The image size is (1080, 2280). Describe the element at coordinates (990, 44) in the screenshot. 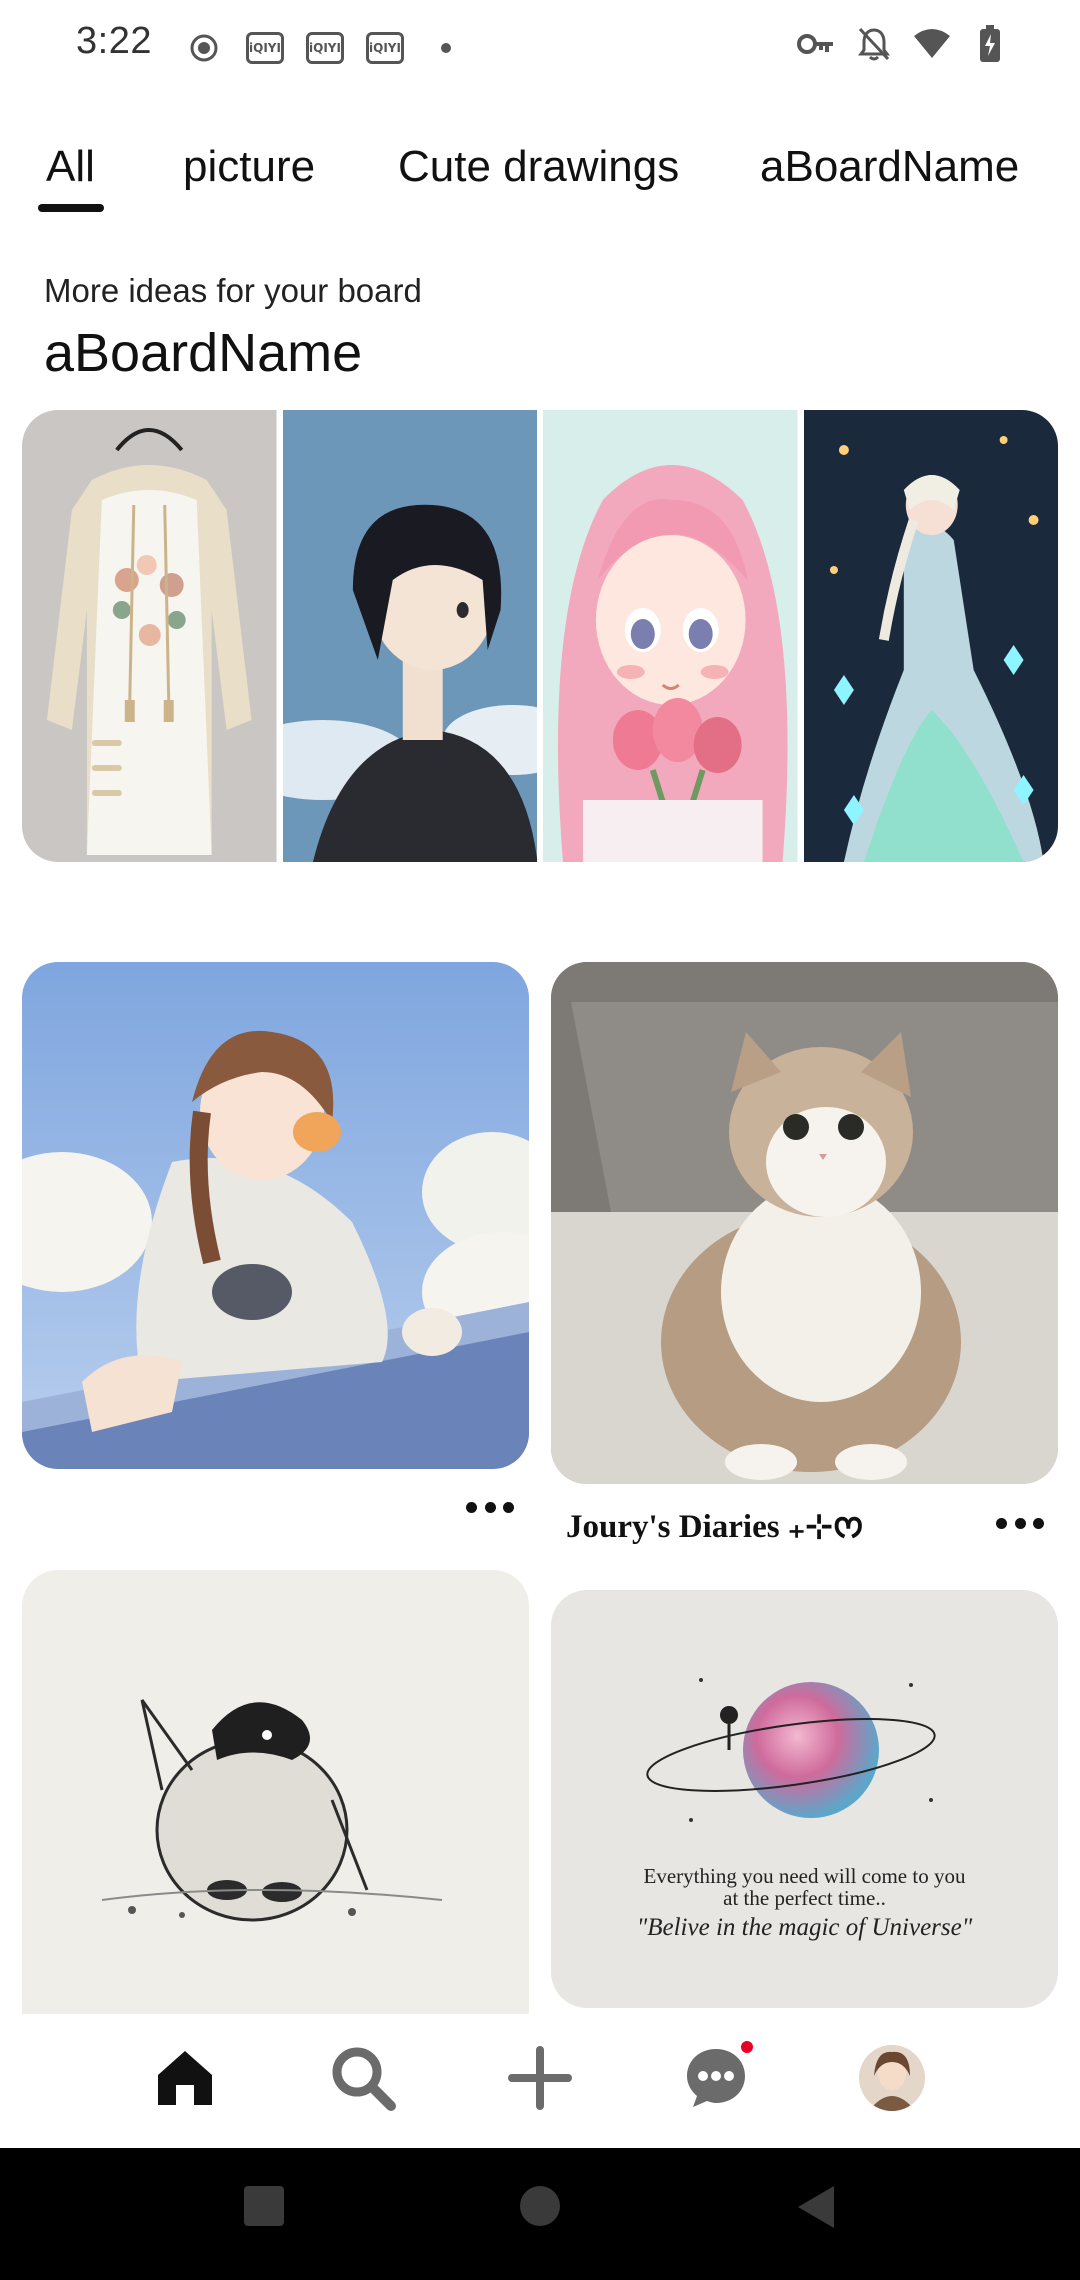

I see `battery-charging-icon` at that location.